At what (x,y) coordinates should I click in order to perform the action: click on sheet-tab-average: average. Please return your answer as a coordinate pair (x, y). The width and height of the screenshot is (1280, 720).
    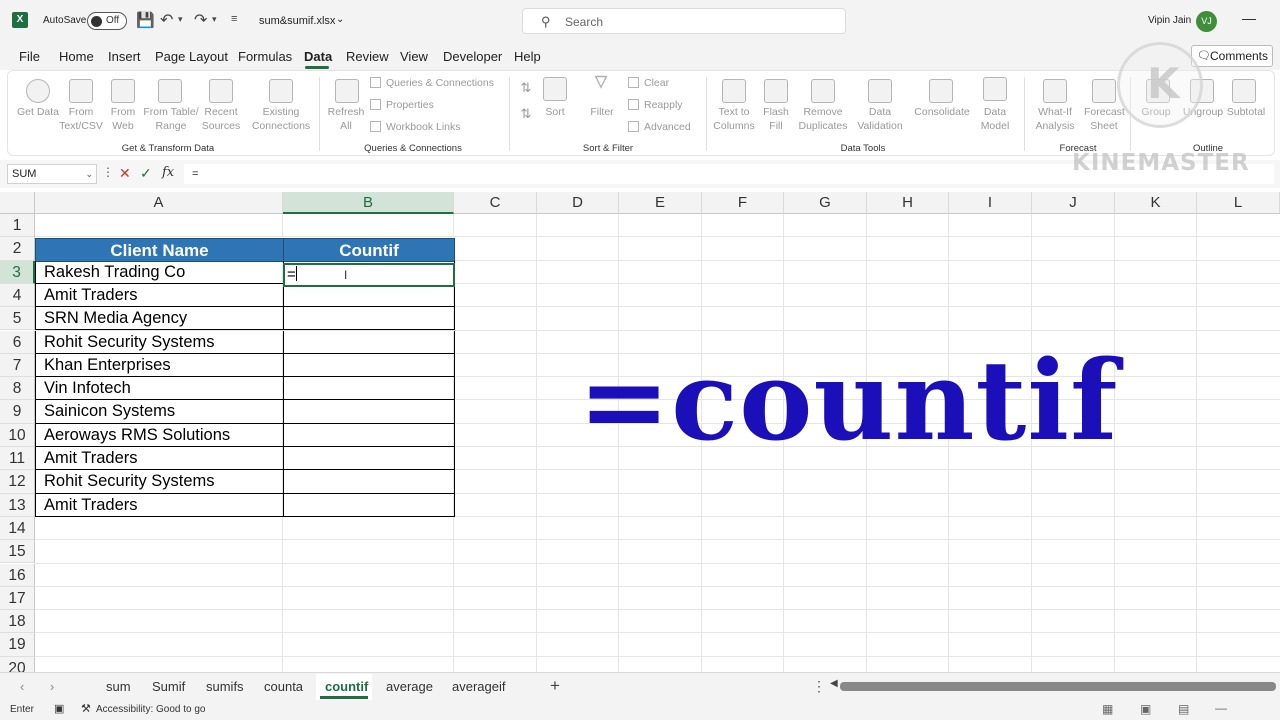
    Looking at the image, I should click on (409, 686).